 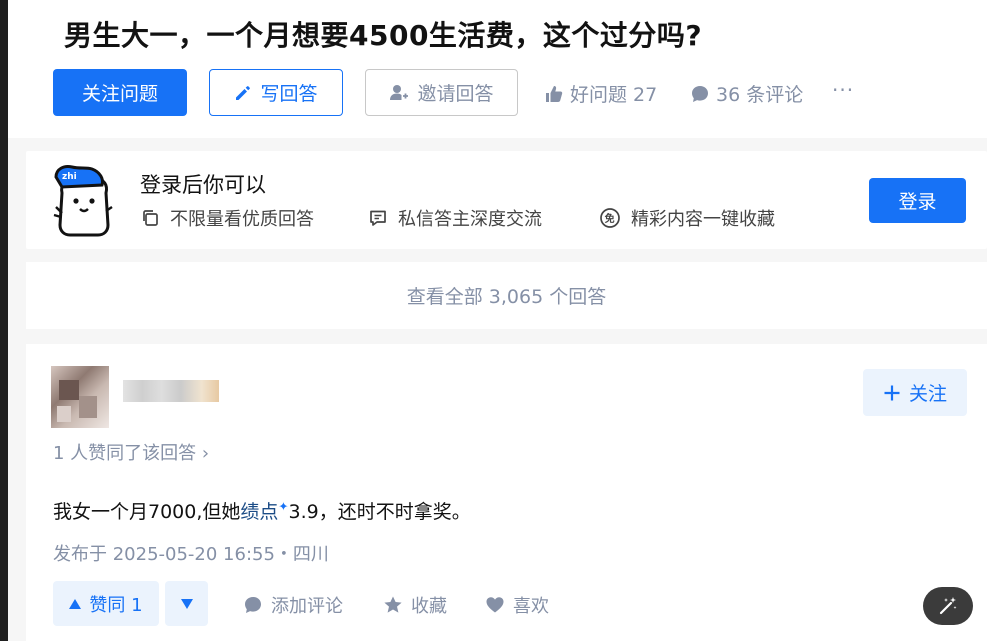 What do you see at coordinates (760, 95) in the screenshot?
I see `question-comments-label: 36 条评论` at bounding box center [760, 95].